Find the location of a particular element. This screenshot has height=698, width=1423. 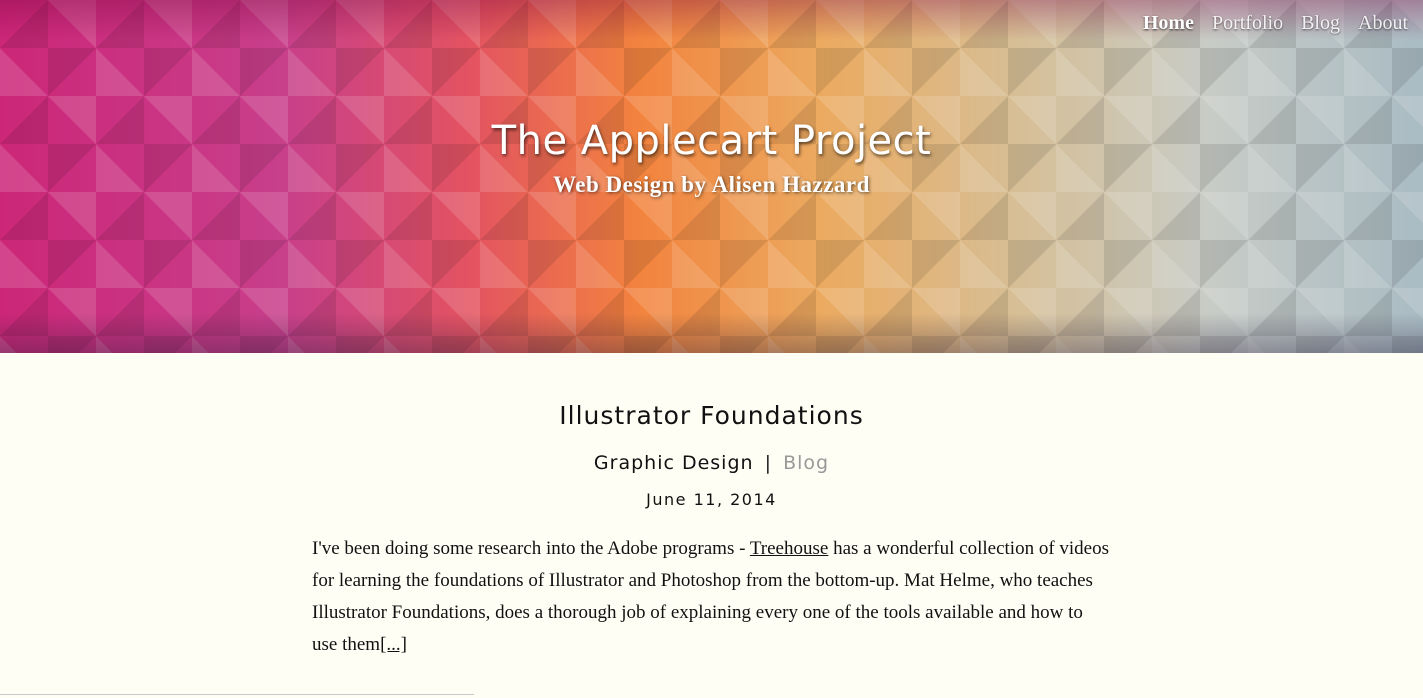

main-nav: Home Portfolio Blog About is located at coordinates (1275, 23).